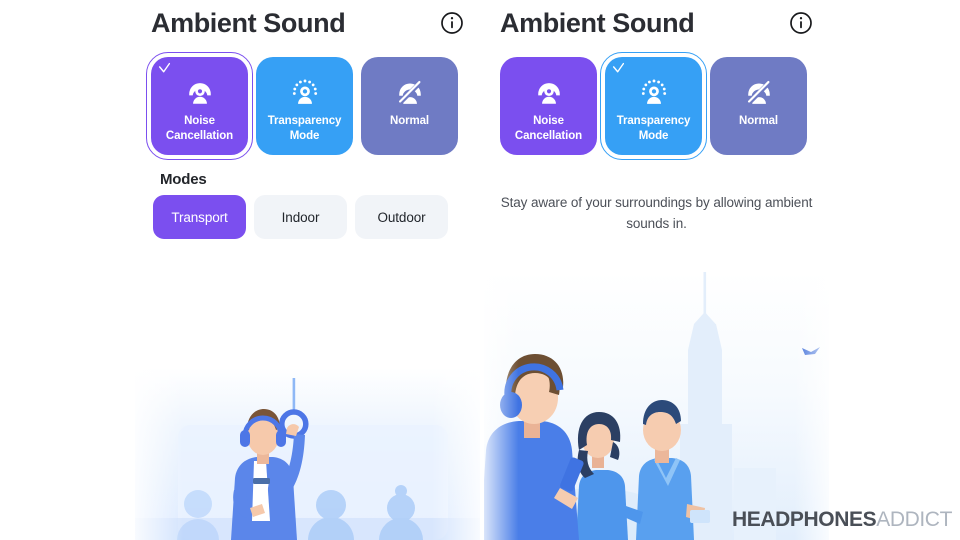  Describe the element at coordinates (183, 179) in the screenshot. I see `modes-section-title: Modes` at that location.